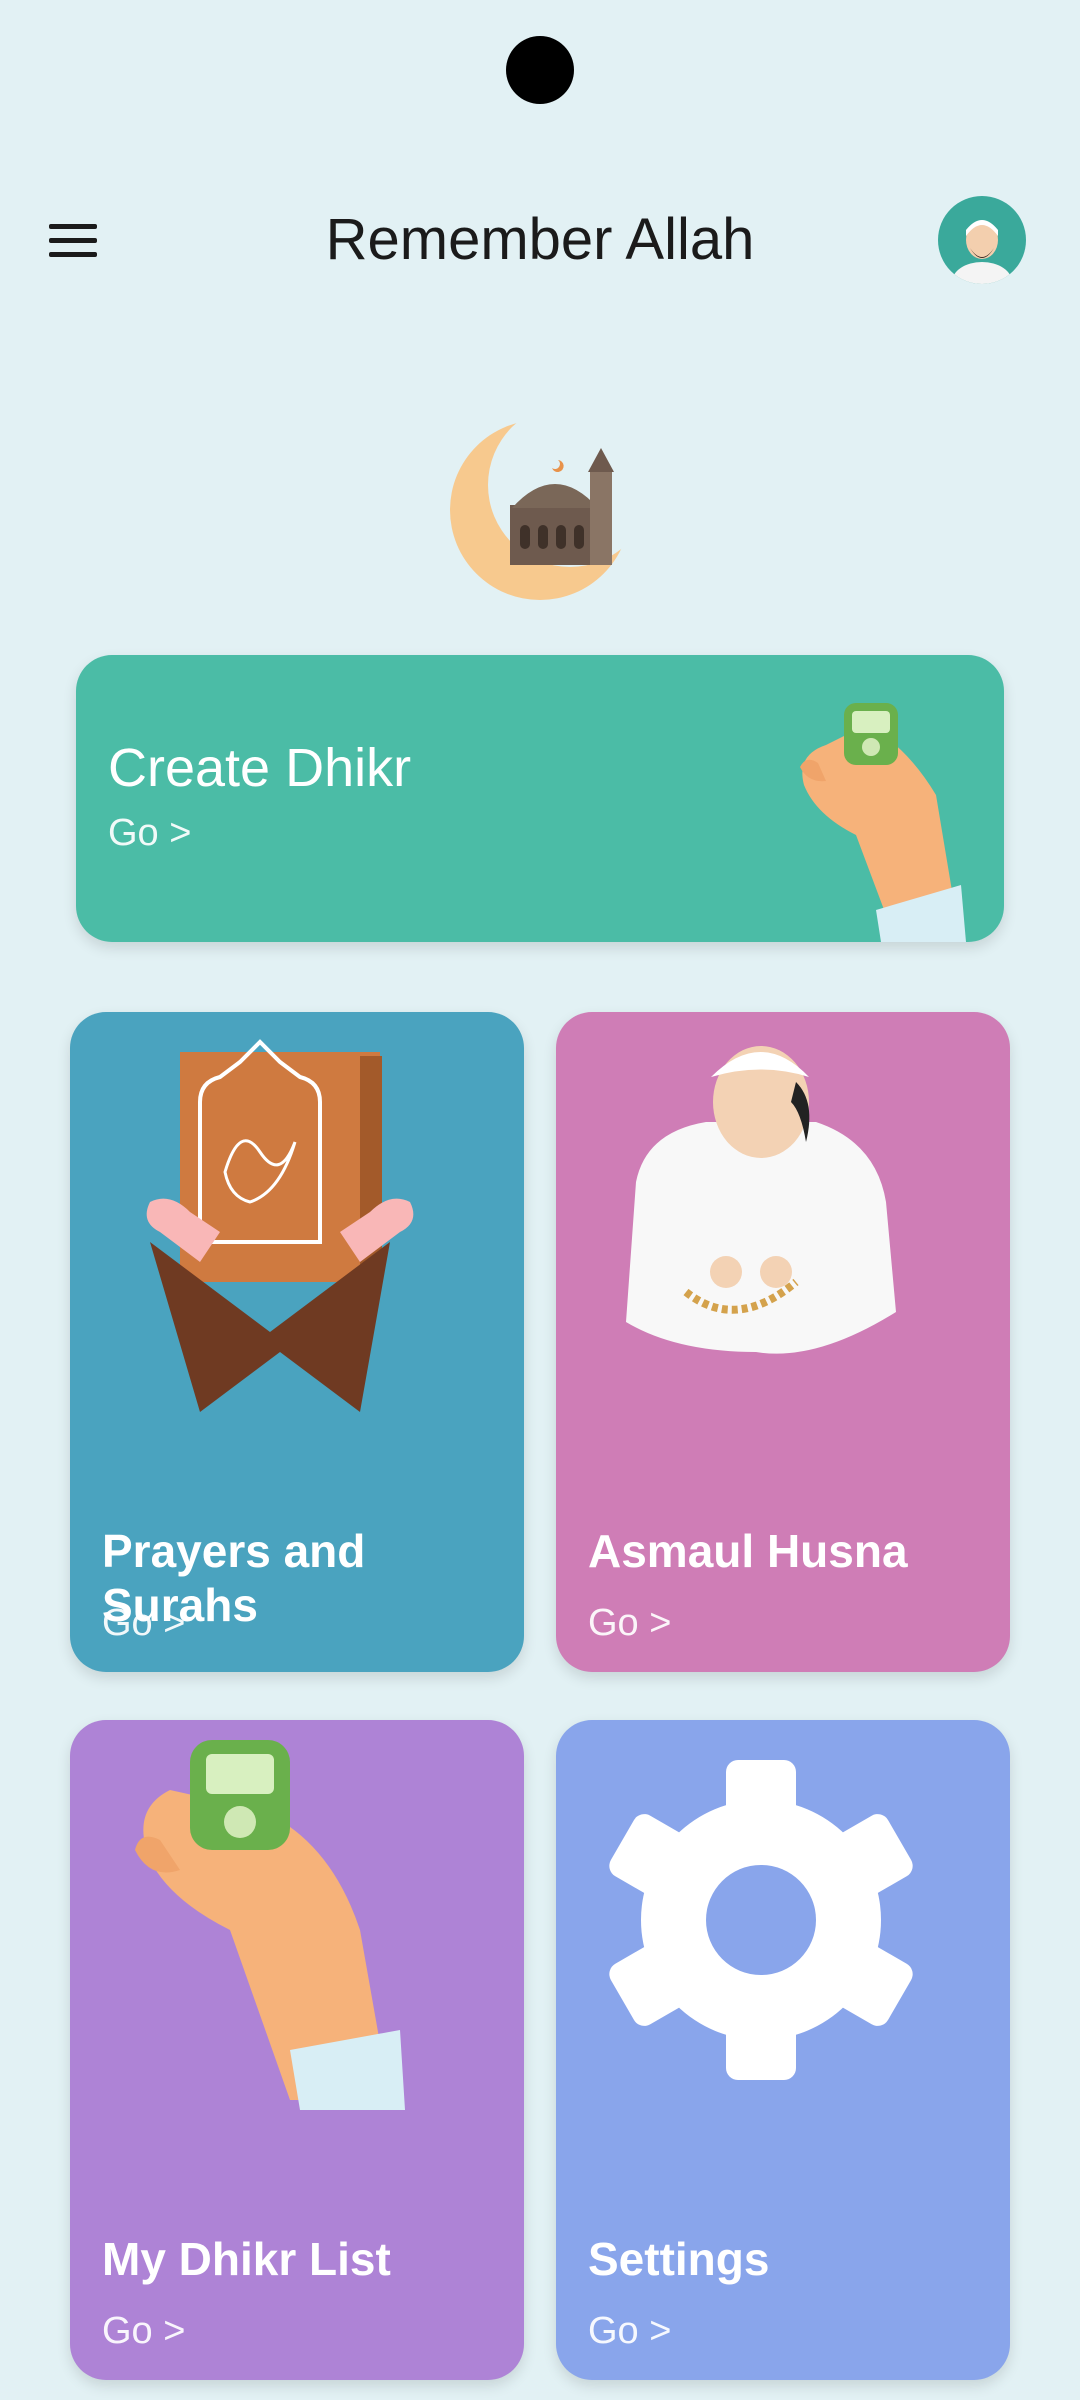 The width and height of the screenshot is (1080, 2400). I want to click on asmaul-husna-card: Asmaul Husna Go >, so click(783, 1342).